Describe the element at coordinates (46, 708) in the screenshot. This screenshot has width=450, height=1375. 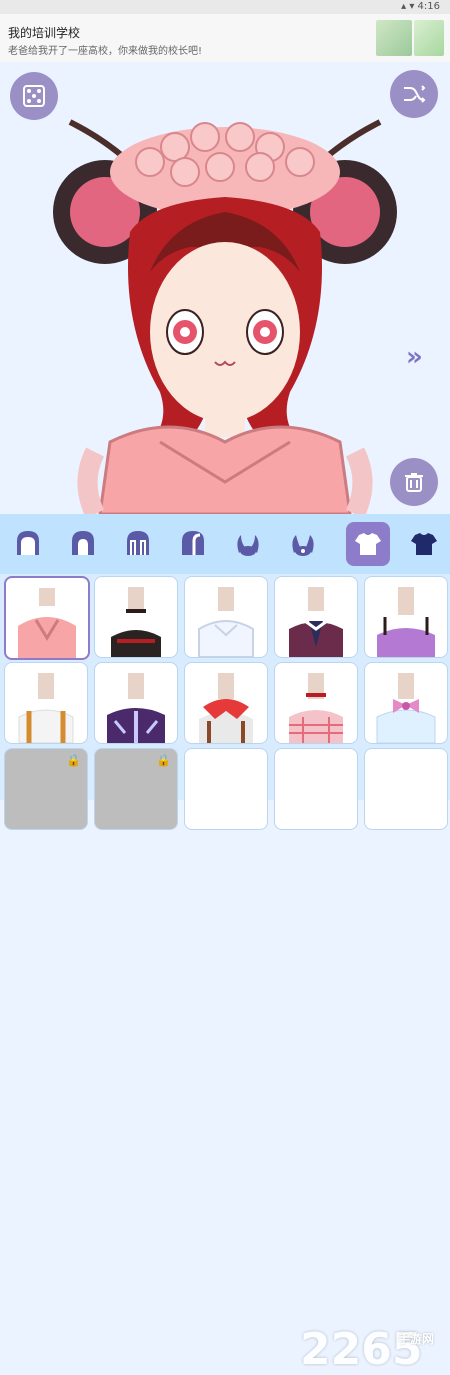
I see `overalls-icon` at that location.